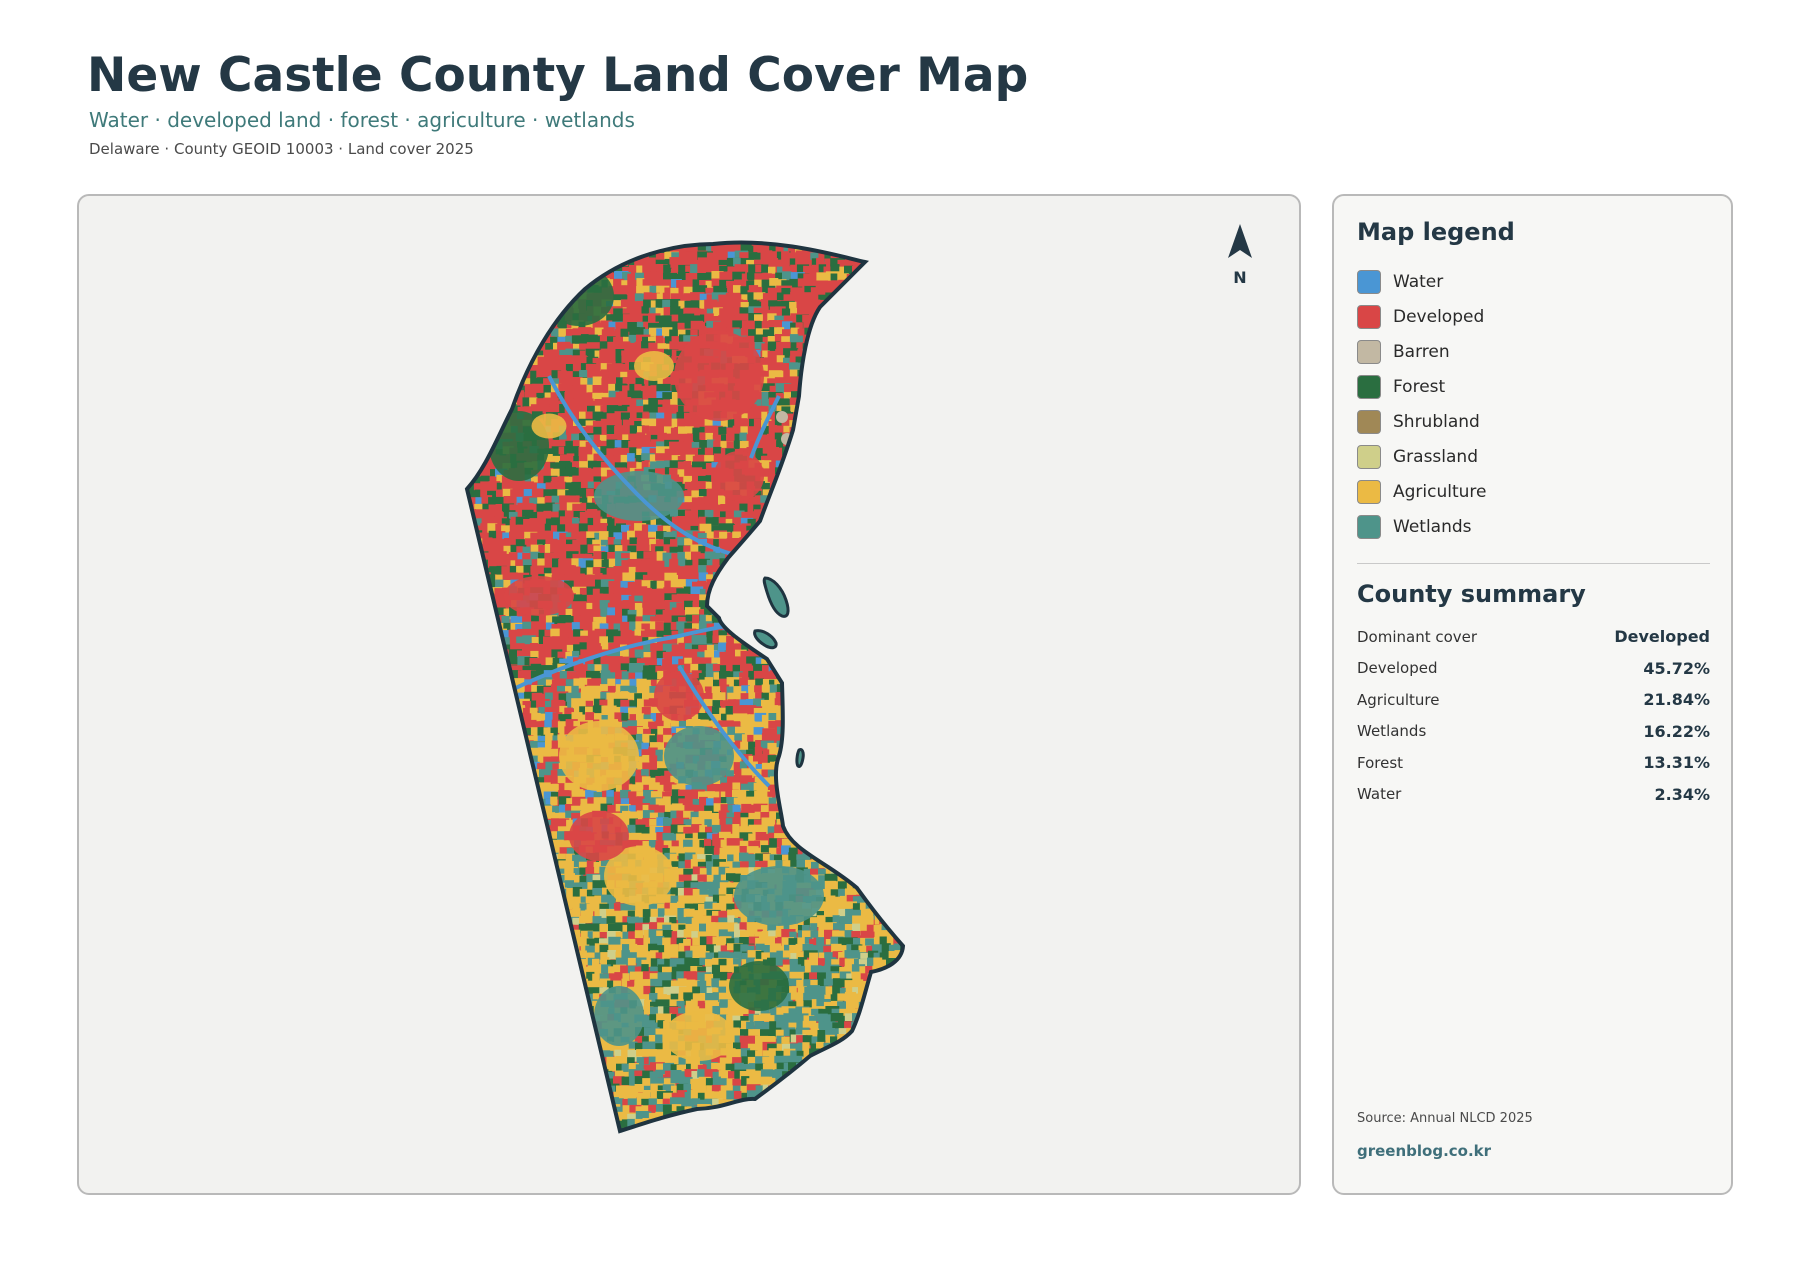 Image resolution: width=1800 pixels, height=1273 pixels. I want to click on summary-title: County summary, so click(1471, 594).